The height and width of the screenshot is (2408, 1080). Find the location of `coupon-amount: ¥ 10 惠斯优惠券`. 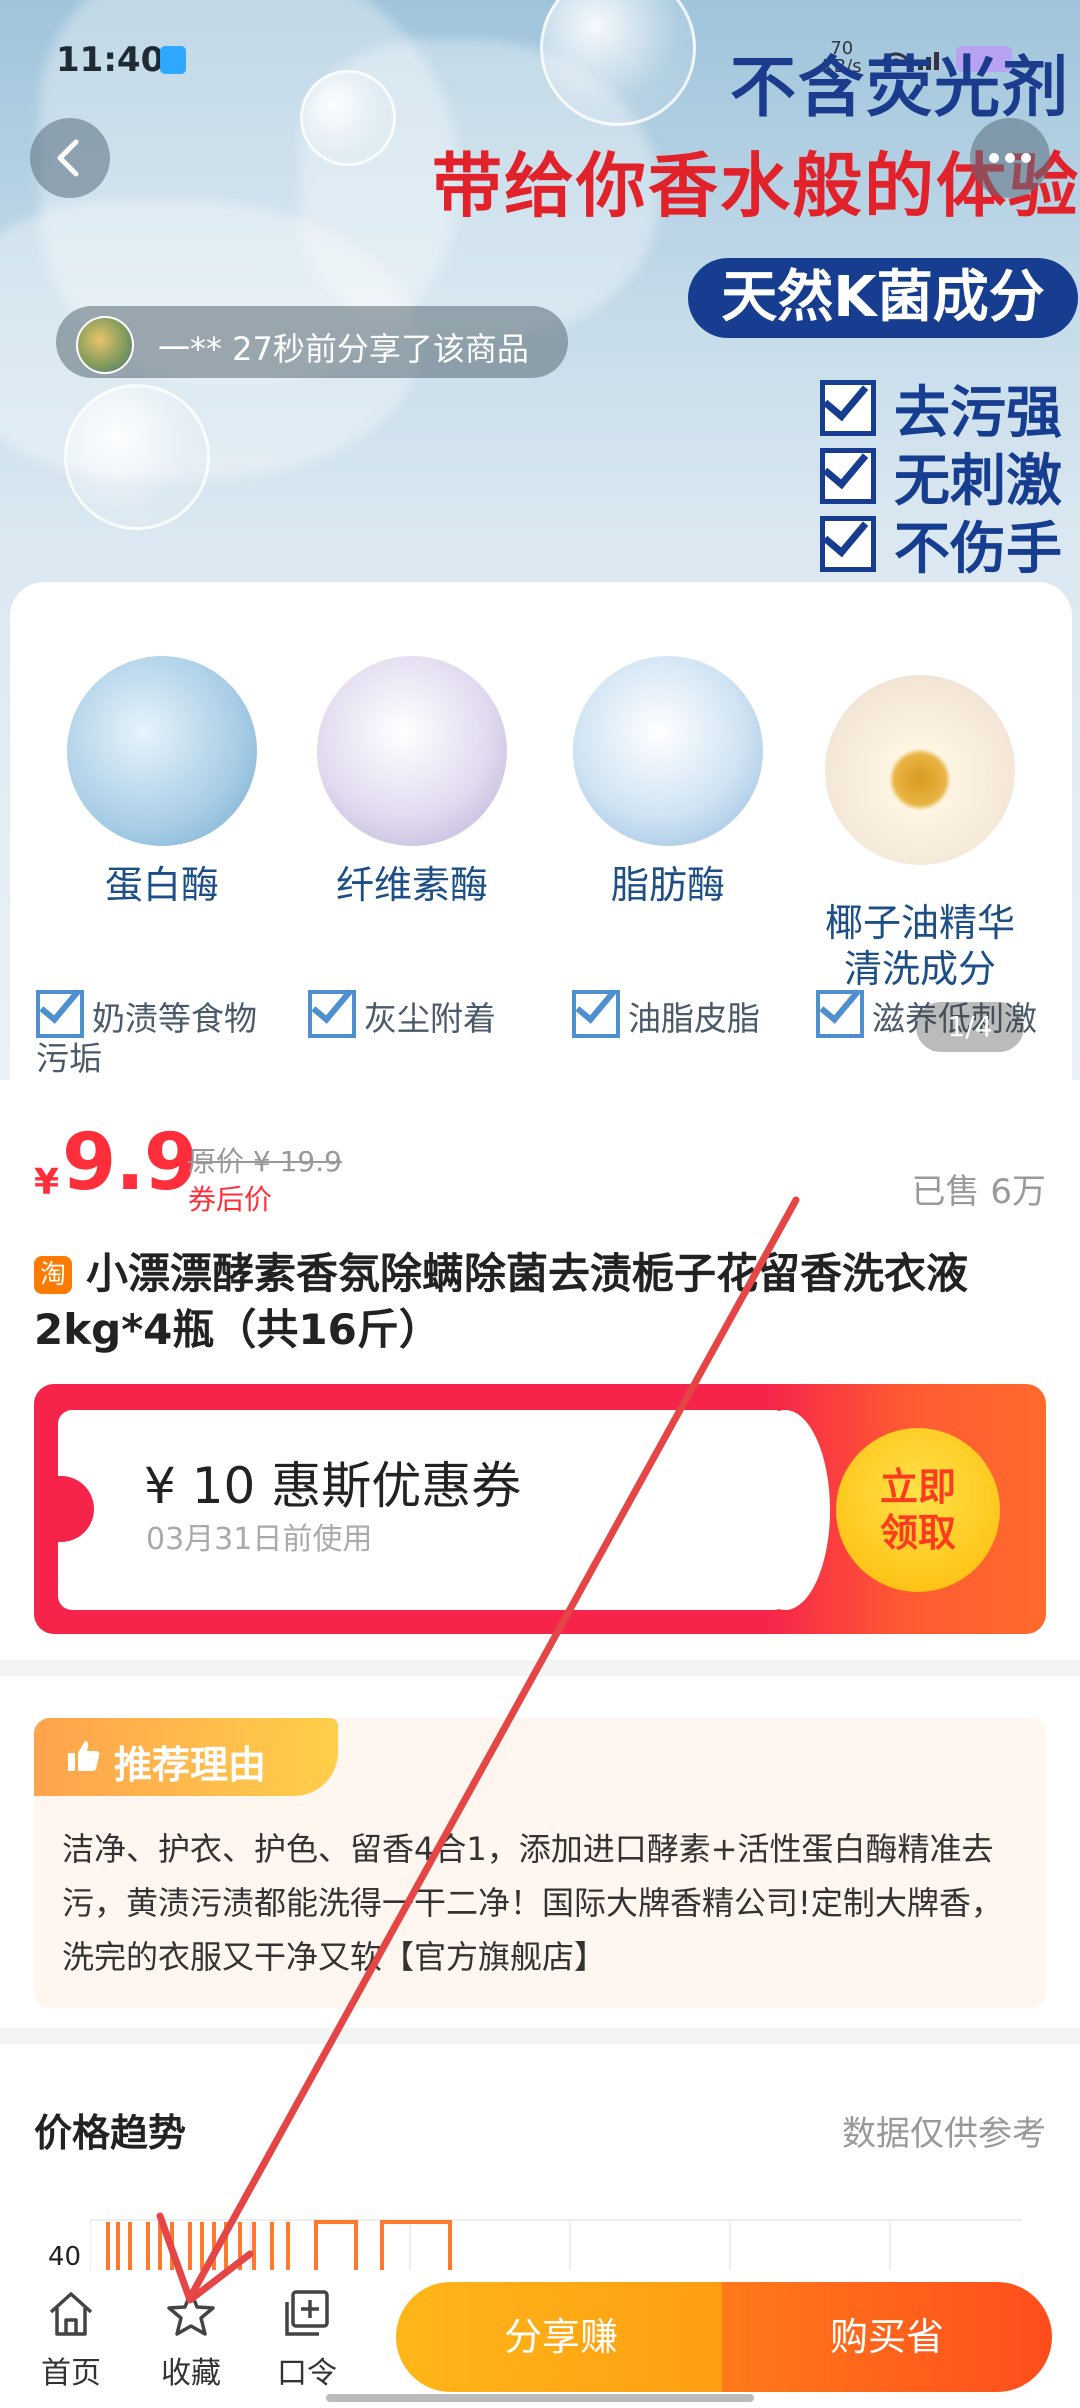

coupon-amount: ¥ 10 惠斯优惠券 is located at coordinates (333, 1486).